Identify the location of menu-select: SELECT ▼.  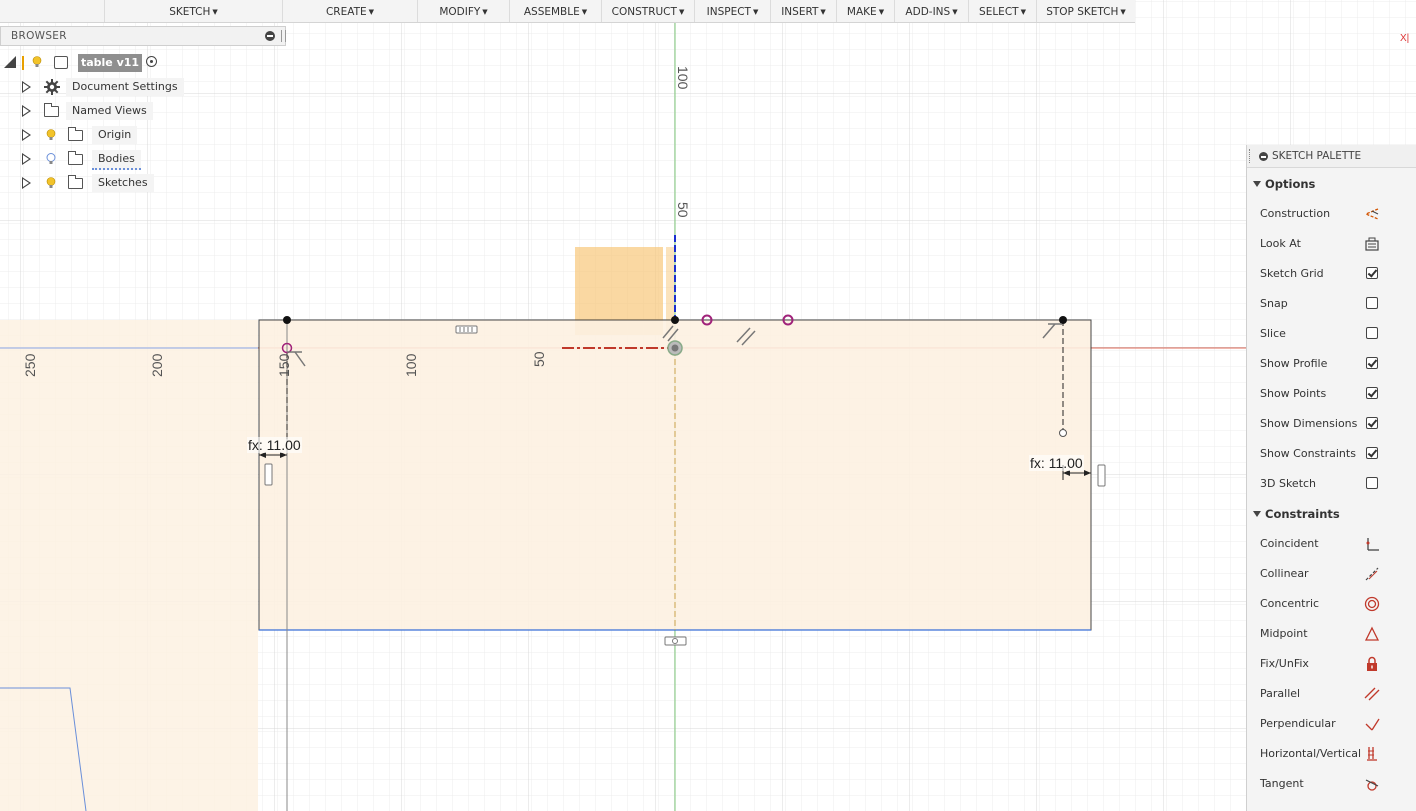
(1002, 11).